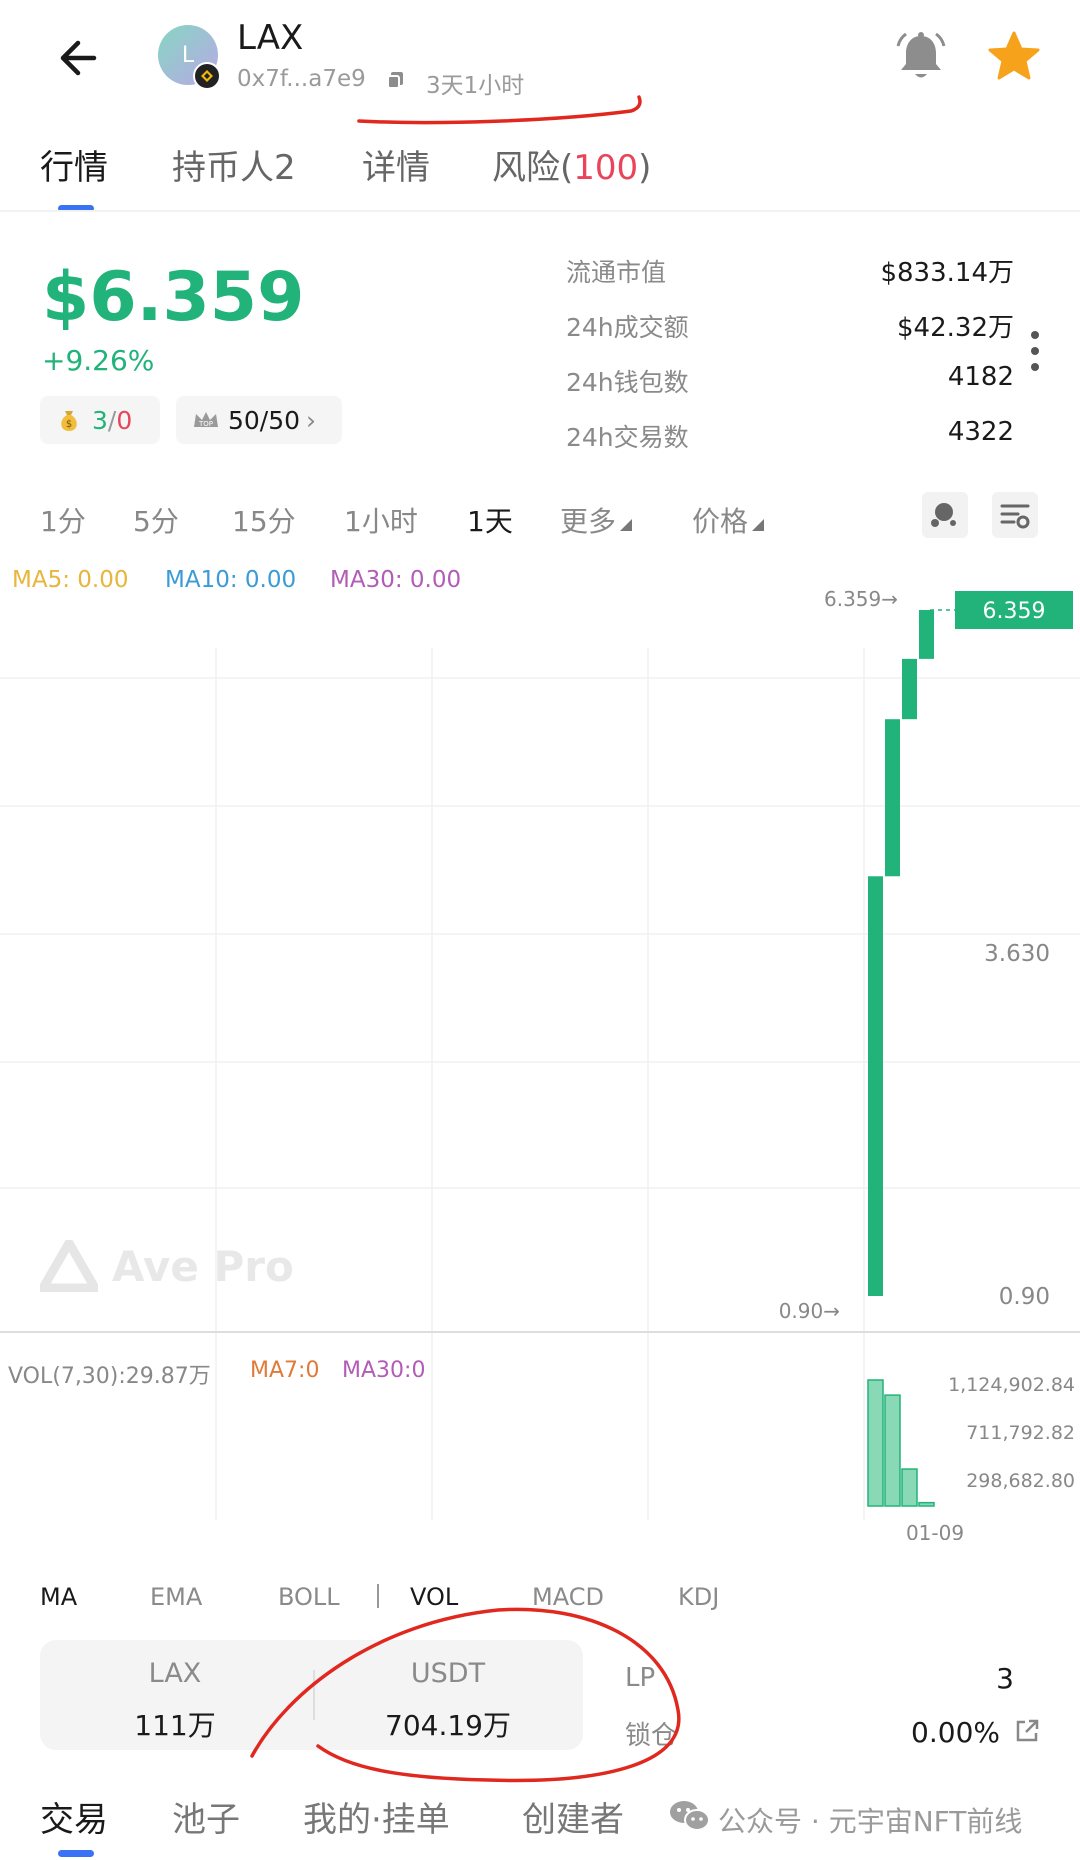 The width and height of the screenshot is (1080, 1860). I want to click on sellers-count: 0, so click(124, 420).